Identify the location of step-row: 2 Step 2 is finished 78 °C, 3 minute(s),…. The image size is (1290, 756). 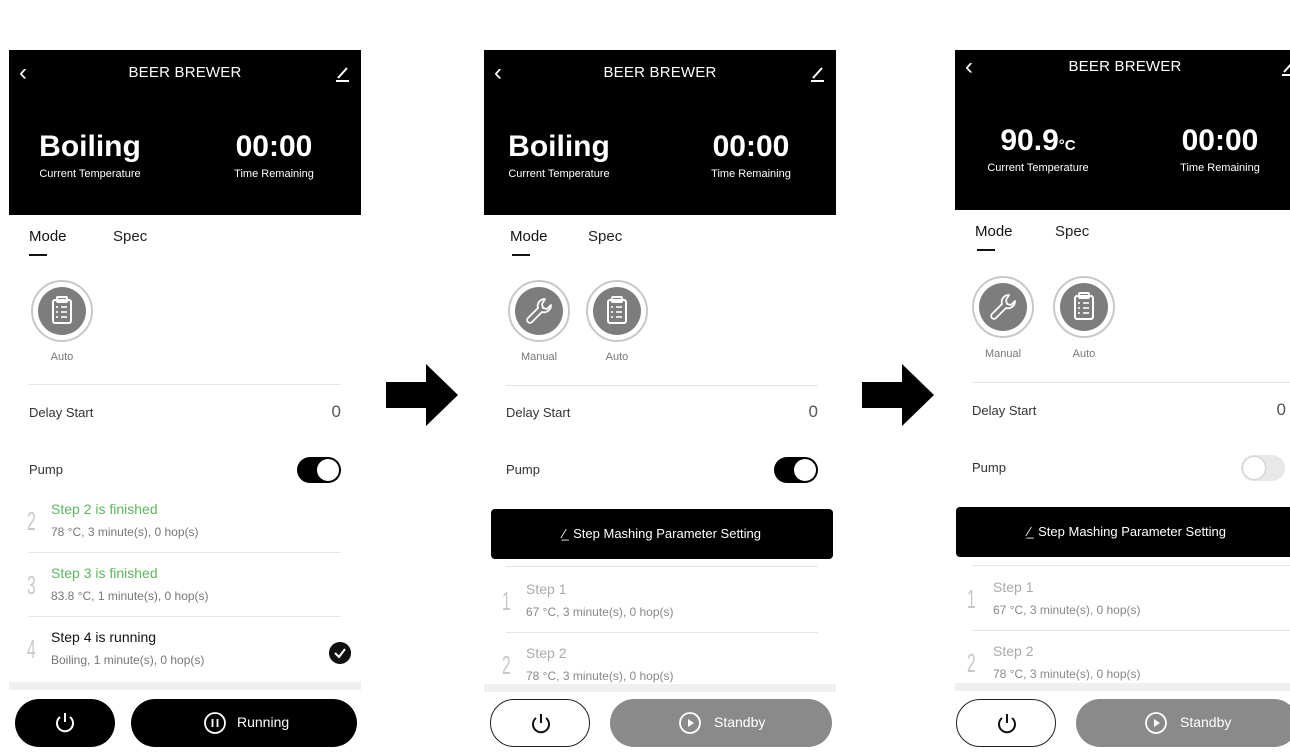
(113, 520).